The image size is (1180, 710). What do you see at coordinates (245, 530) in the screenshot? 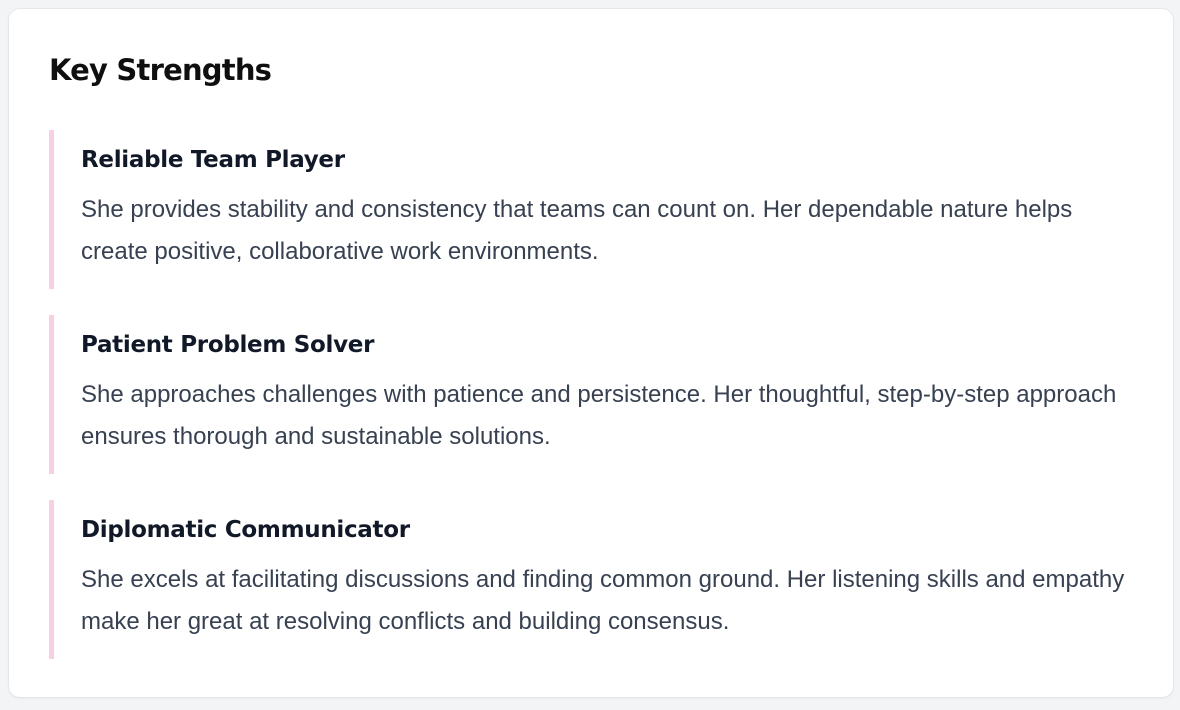
I see `strength-title: Diplomatic Communicator` at bounding box center [245, 530].